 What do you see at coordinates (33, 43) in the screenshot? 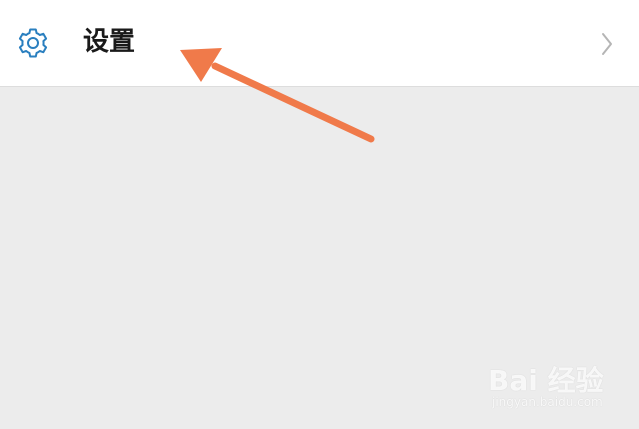
I see `gear-icon` at bounding box center [33, 43].